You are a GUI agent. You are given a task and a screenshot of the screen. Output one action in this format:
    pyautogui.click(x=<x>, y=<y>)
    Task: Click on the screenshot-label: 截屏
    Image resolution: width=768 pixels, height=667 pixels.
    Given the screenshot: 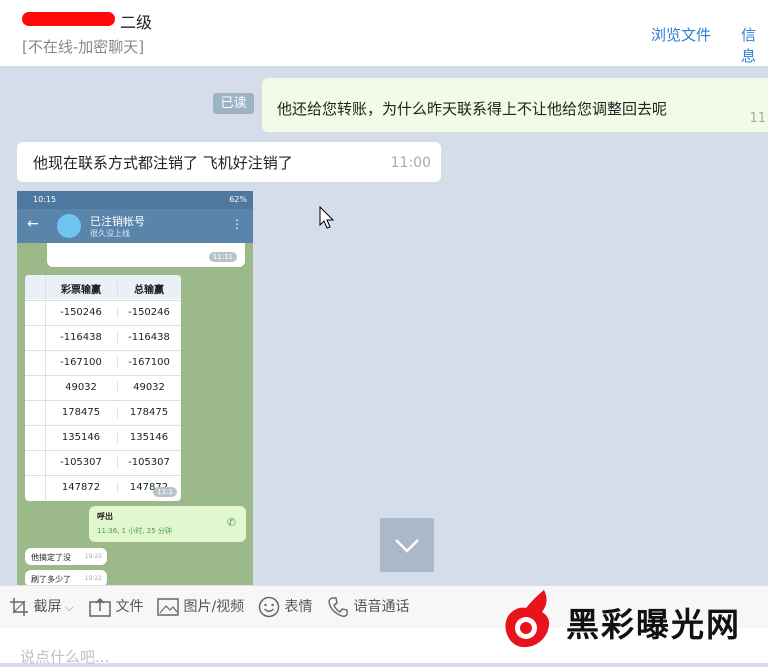 What is the action you would take?
    pyautogui.click(x=47, y=607)
    